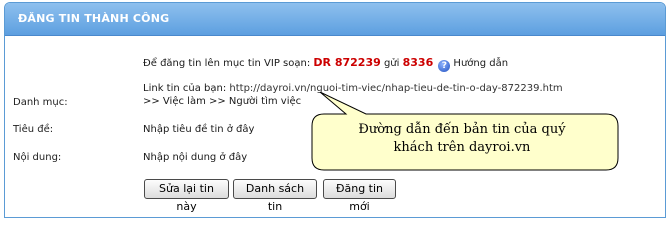  What do you see at coordinates (335, 19) in the screenshot?
I see `panel-header: ĐĂNG TIN THÀNH CÔNG` at bounding box center [335, 19].